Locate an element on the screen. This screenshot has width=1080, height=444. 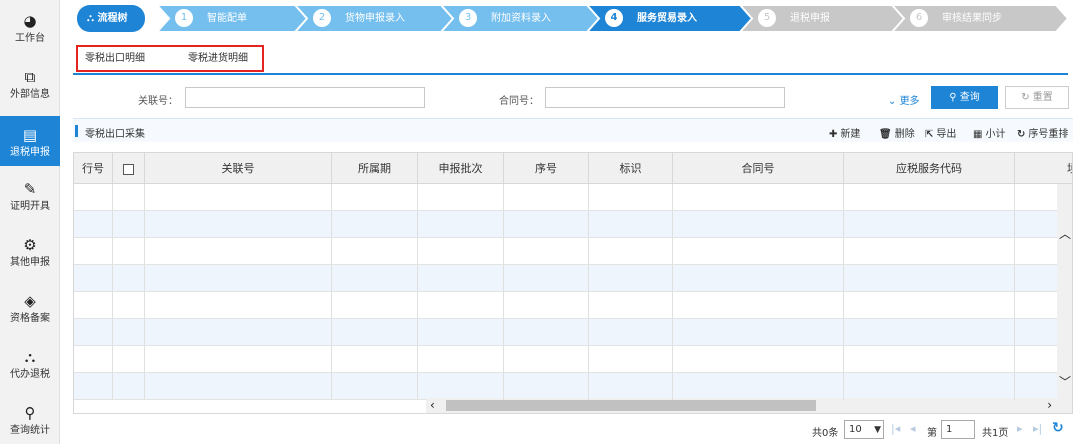
stepbar-root: ⛬ 流程树 is located at coordinates (107, 18).